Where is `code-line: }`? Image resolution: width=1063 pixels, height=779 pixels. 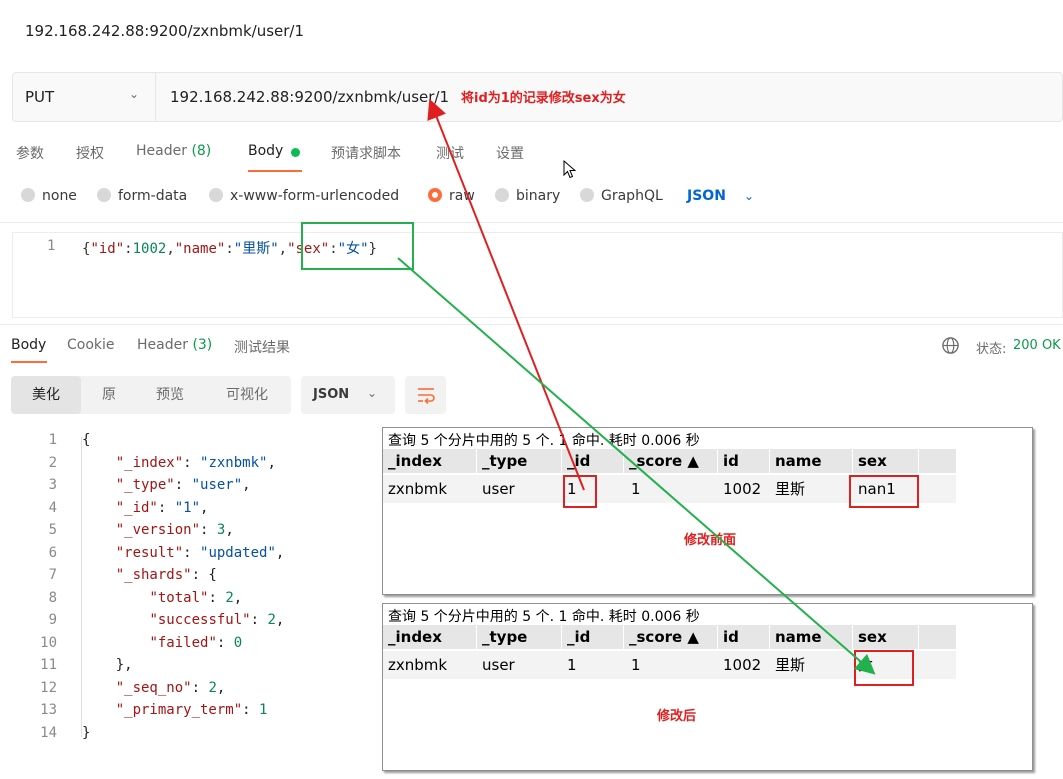 code-line: } is located at coordinates (86, 732).